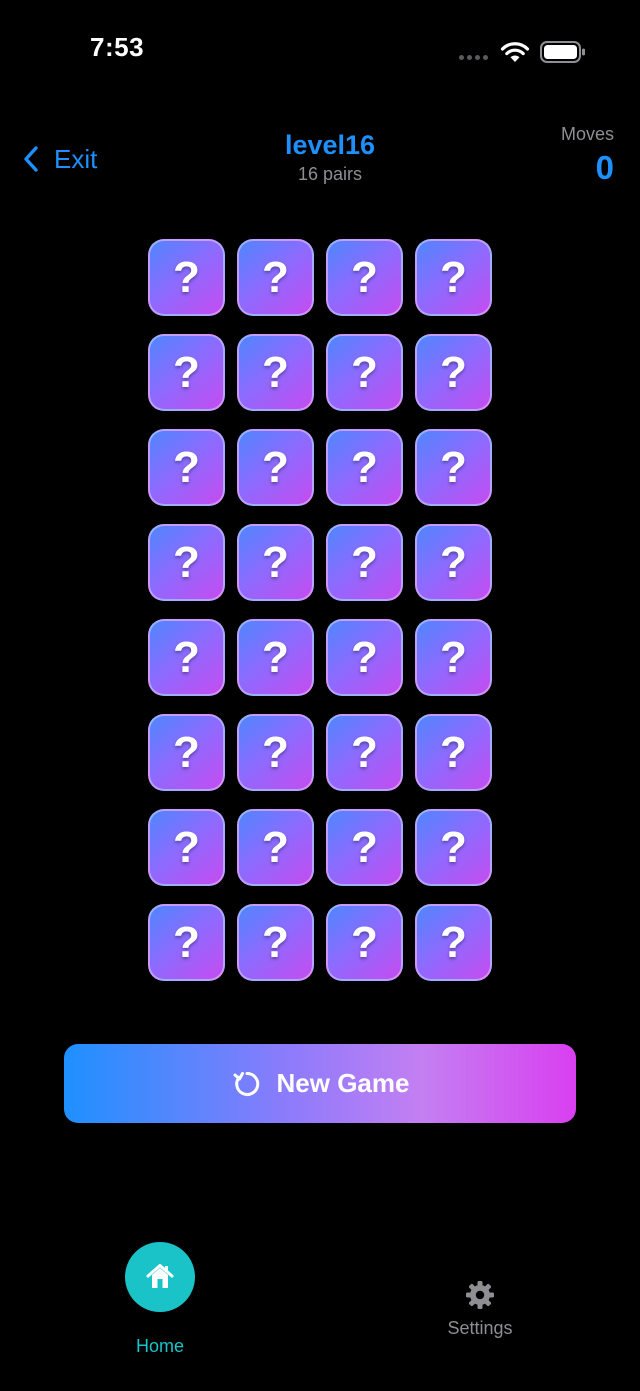 This screenshot has height=1391, width=640. What do you see at coordinates (159, 1346) in the screenshot?
I see `tab-home-label: Home` at bounding box center [159, 1346].